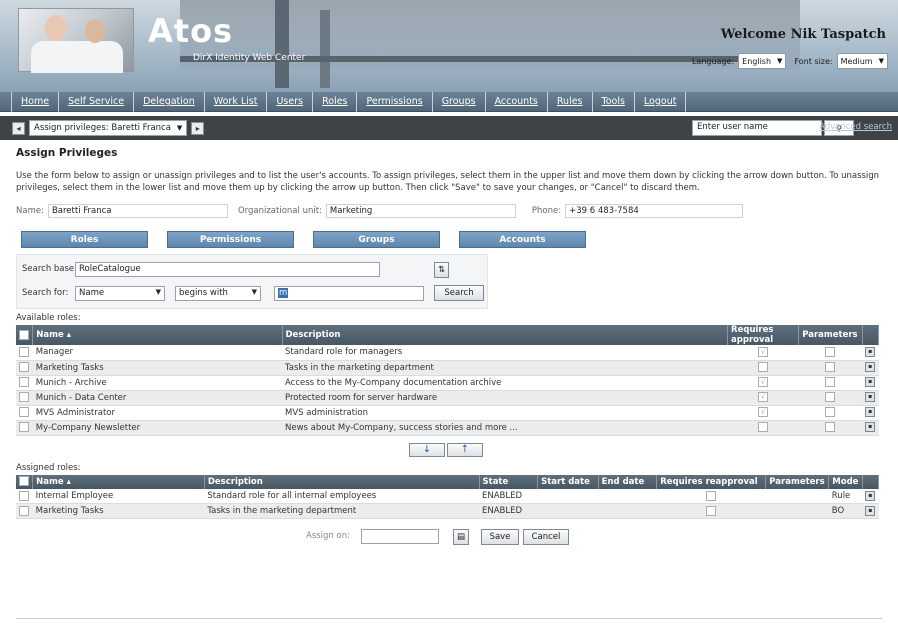 This screenshot has width=898, height=628. Describe the element at coordinates (465, 449) in the screenshot. I see `arrow-up-button: ↑` at that location.